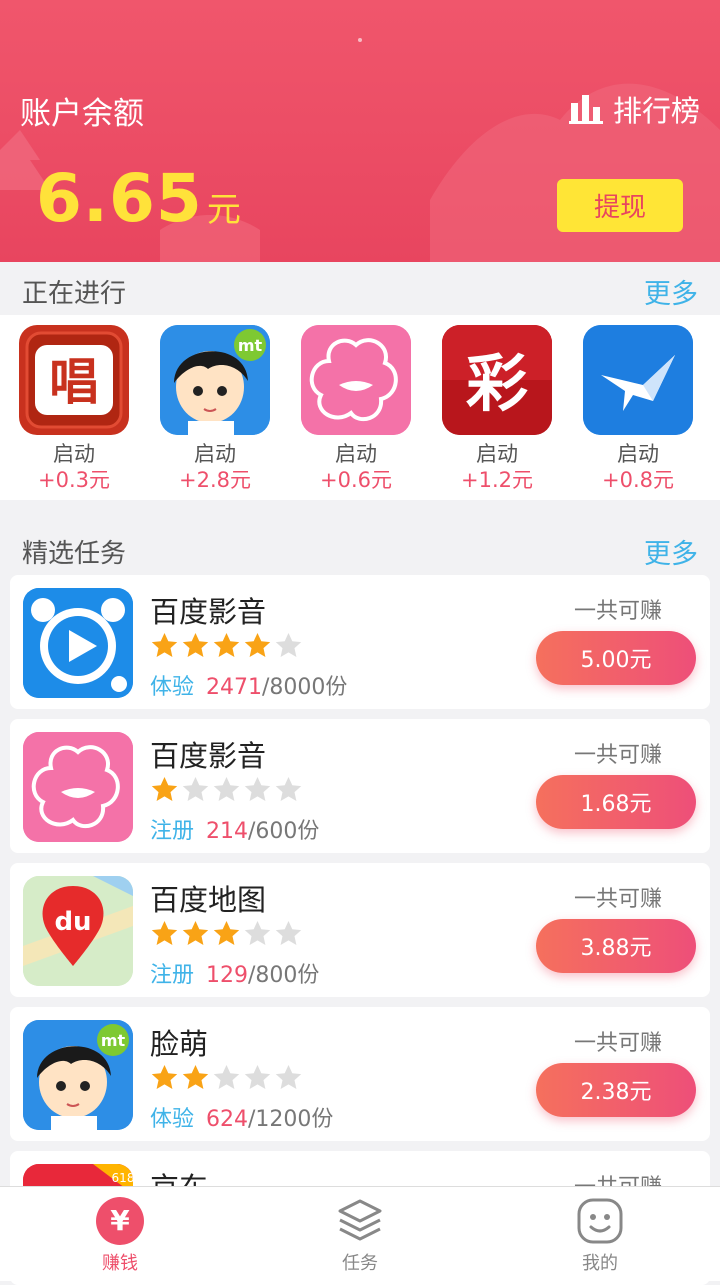  I want to click on task-total-count: /8000份, so click(305, 687).